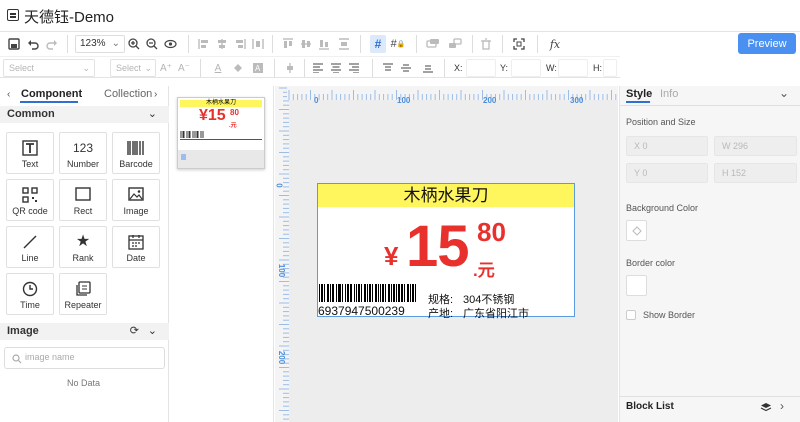 This screenshot has width=800, height=422. I want to click on h-input, so click(610, 68).